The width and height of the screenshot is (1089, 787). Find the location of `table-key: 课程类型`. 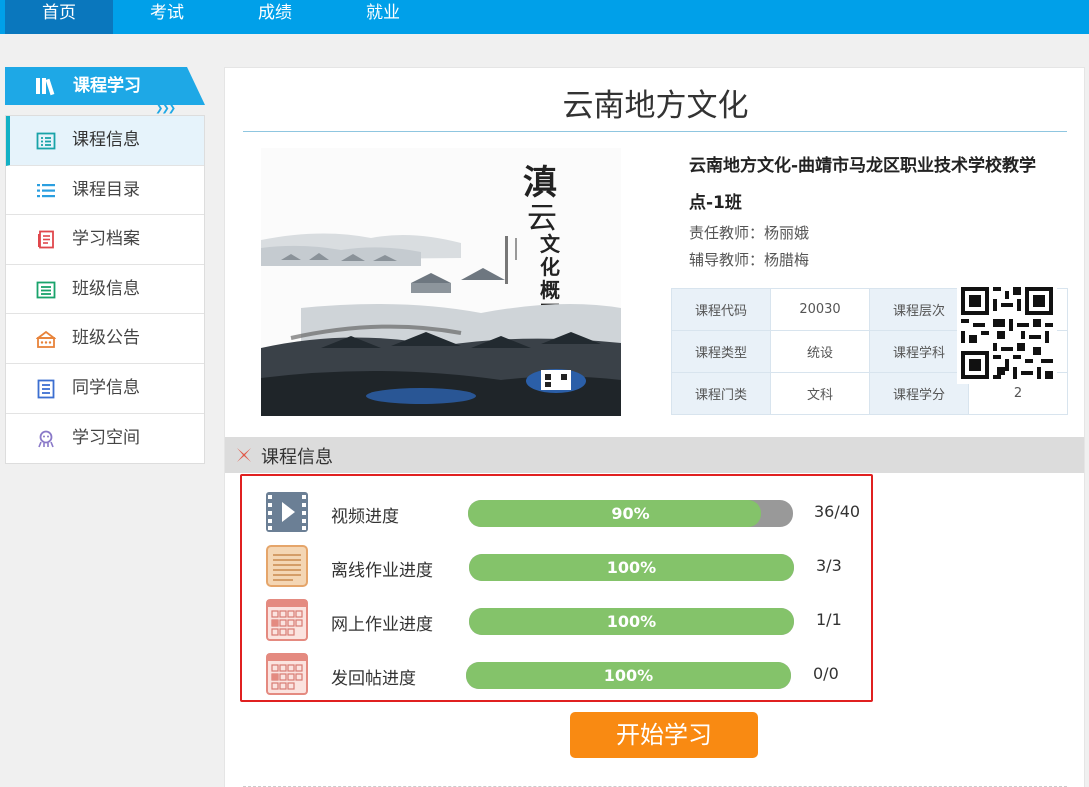

table-key: 课程类型 is located at coordinates (721, 351).